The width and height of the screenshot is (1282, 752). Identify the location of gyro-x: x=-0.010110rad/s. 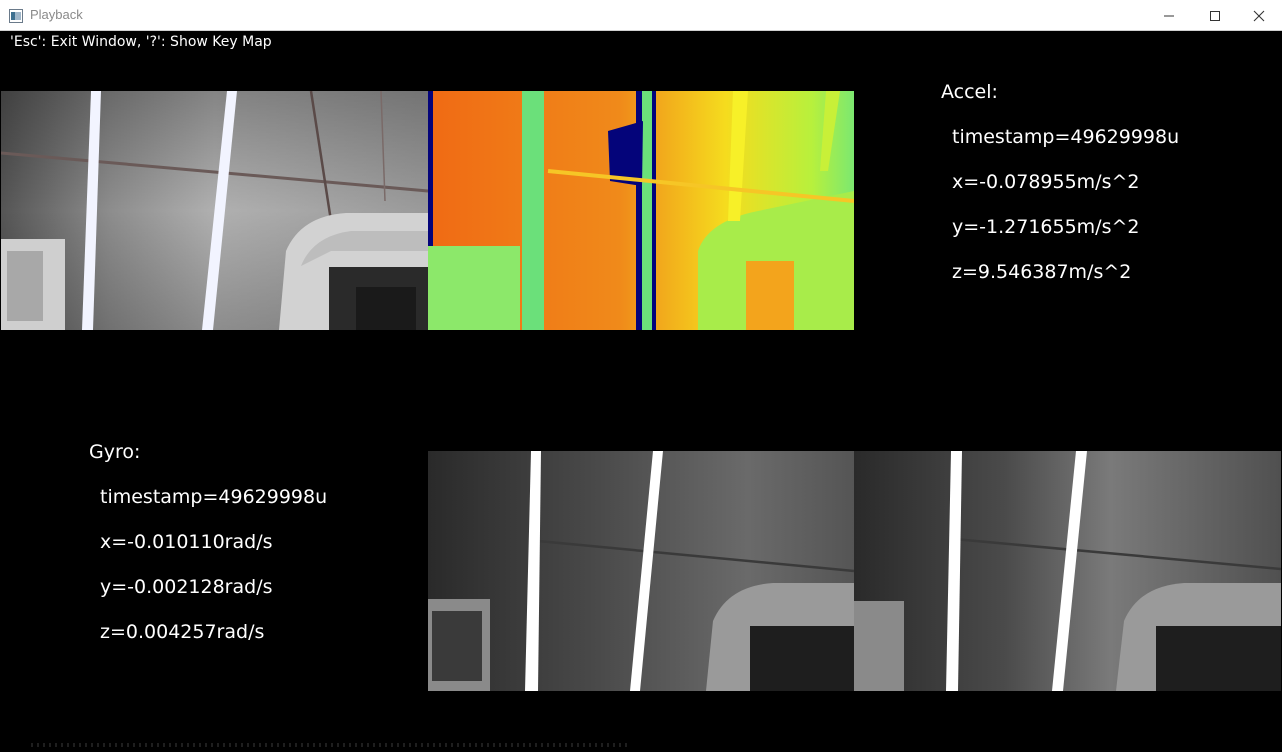
(186, 542).